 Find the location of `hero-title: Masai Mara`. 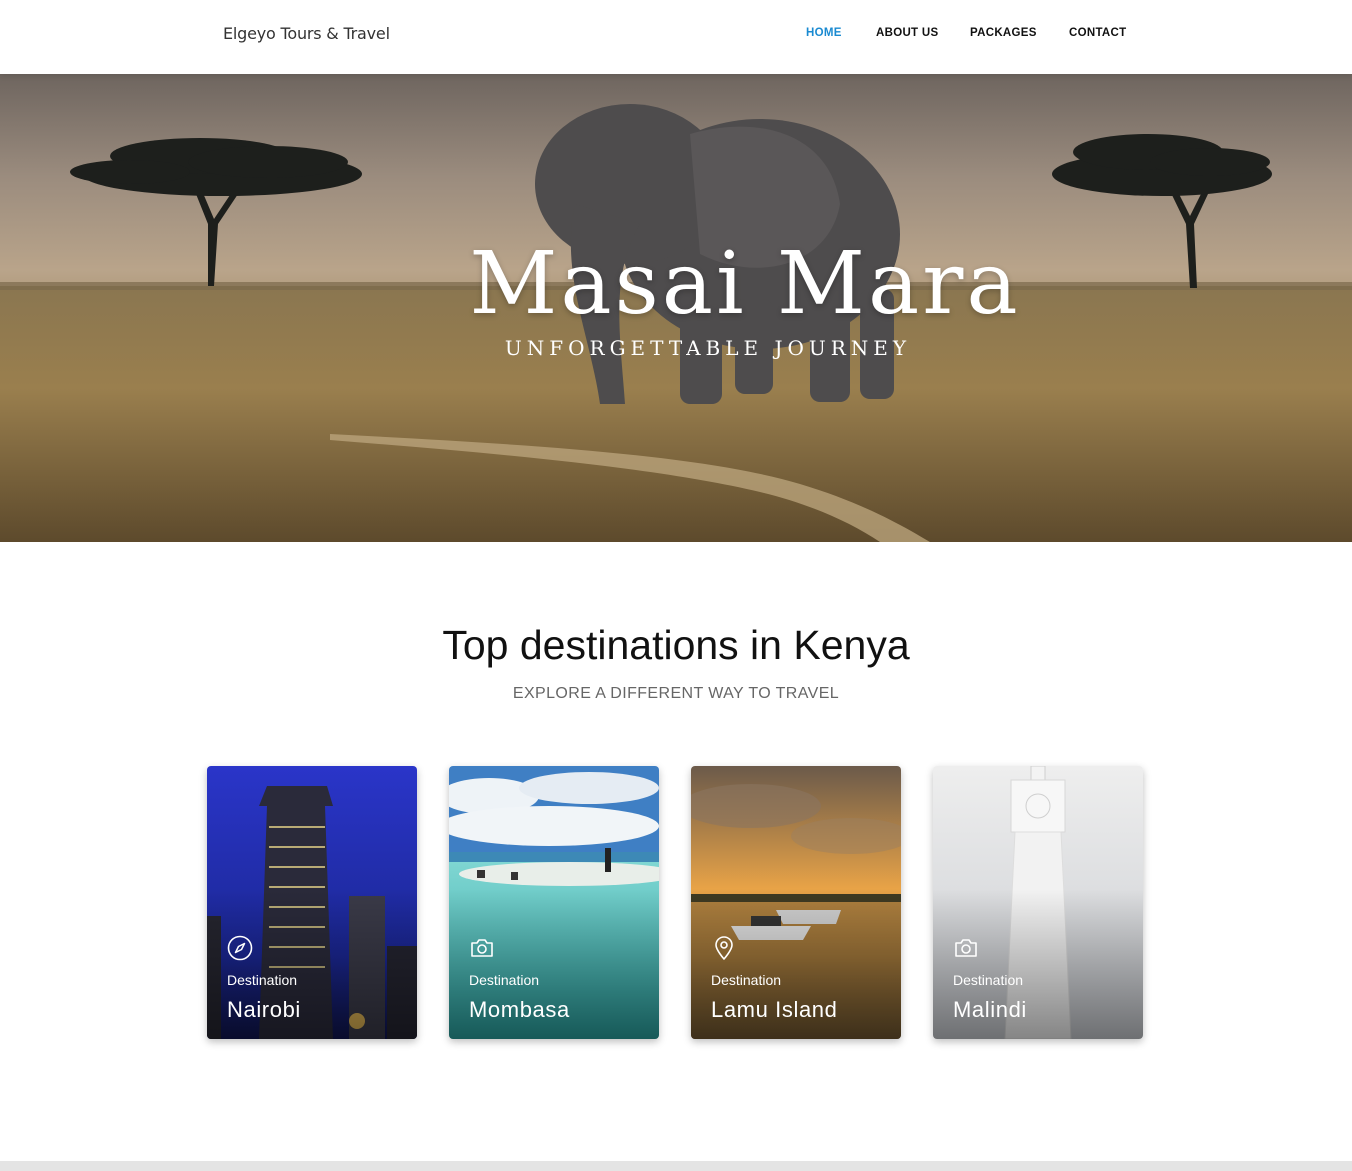

hero-title: Masai Mara is located at coordinates (745, 284).